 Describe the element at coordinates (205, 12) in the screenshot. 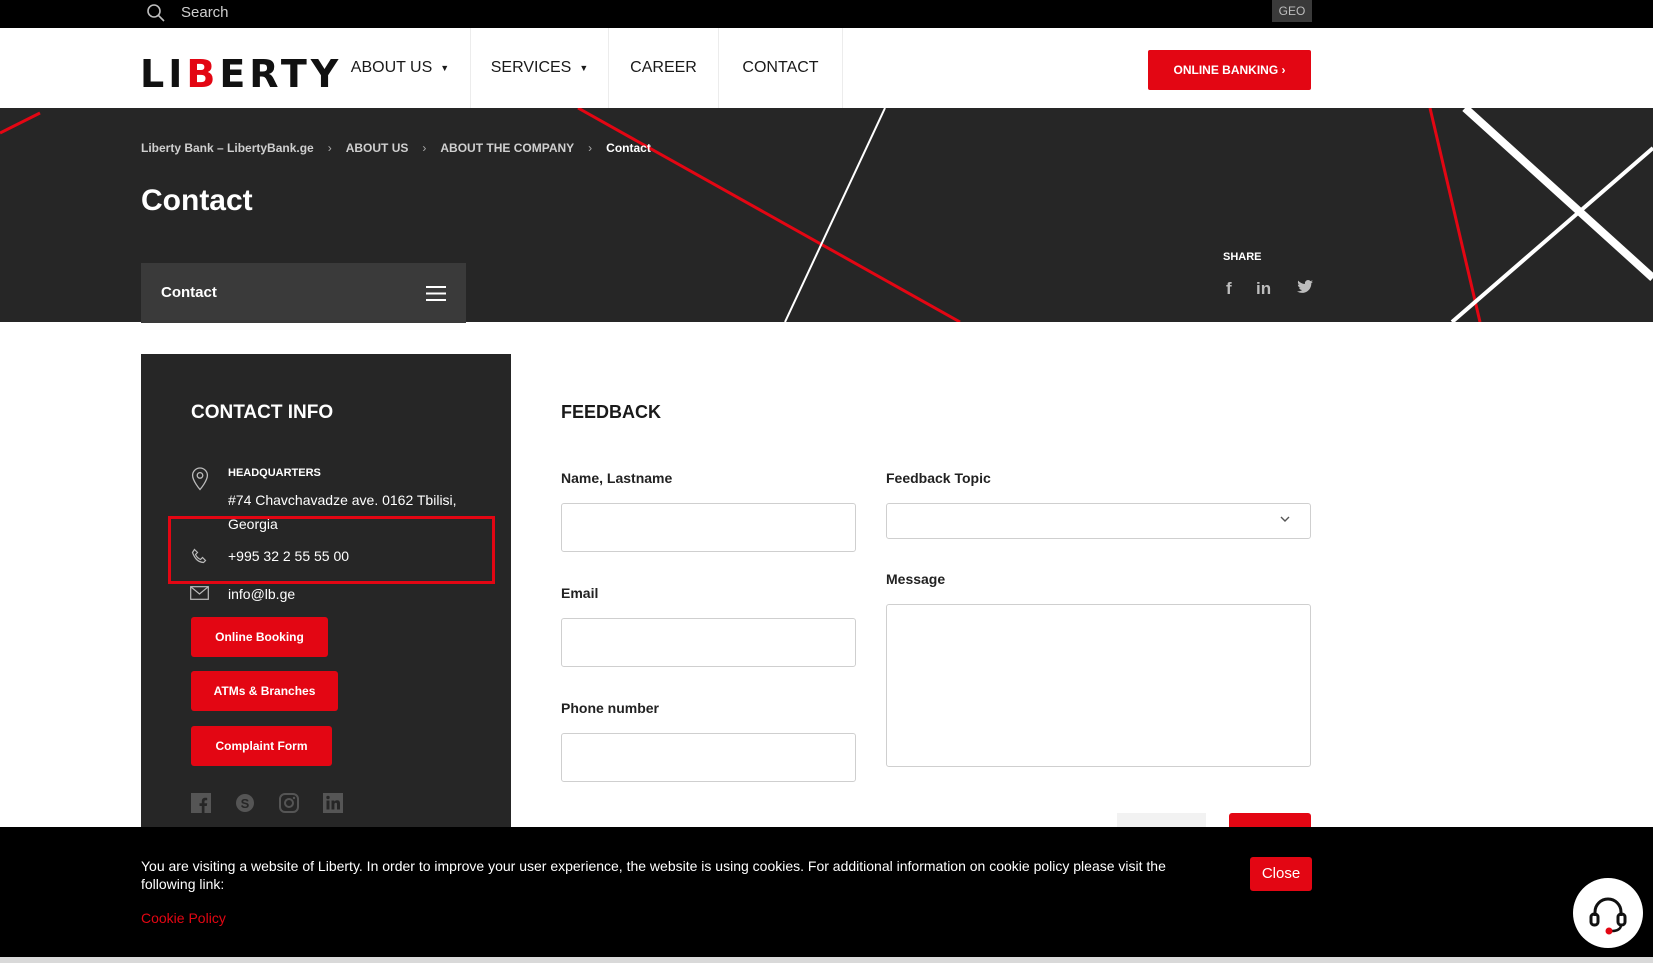

I see `search-input: Search` at that location.